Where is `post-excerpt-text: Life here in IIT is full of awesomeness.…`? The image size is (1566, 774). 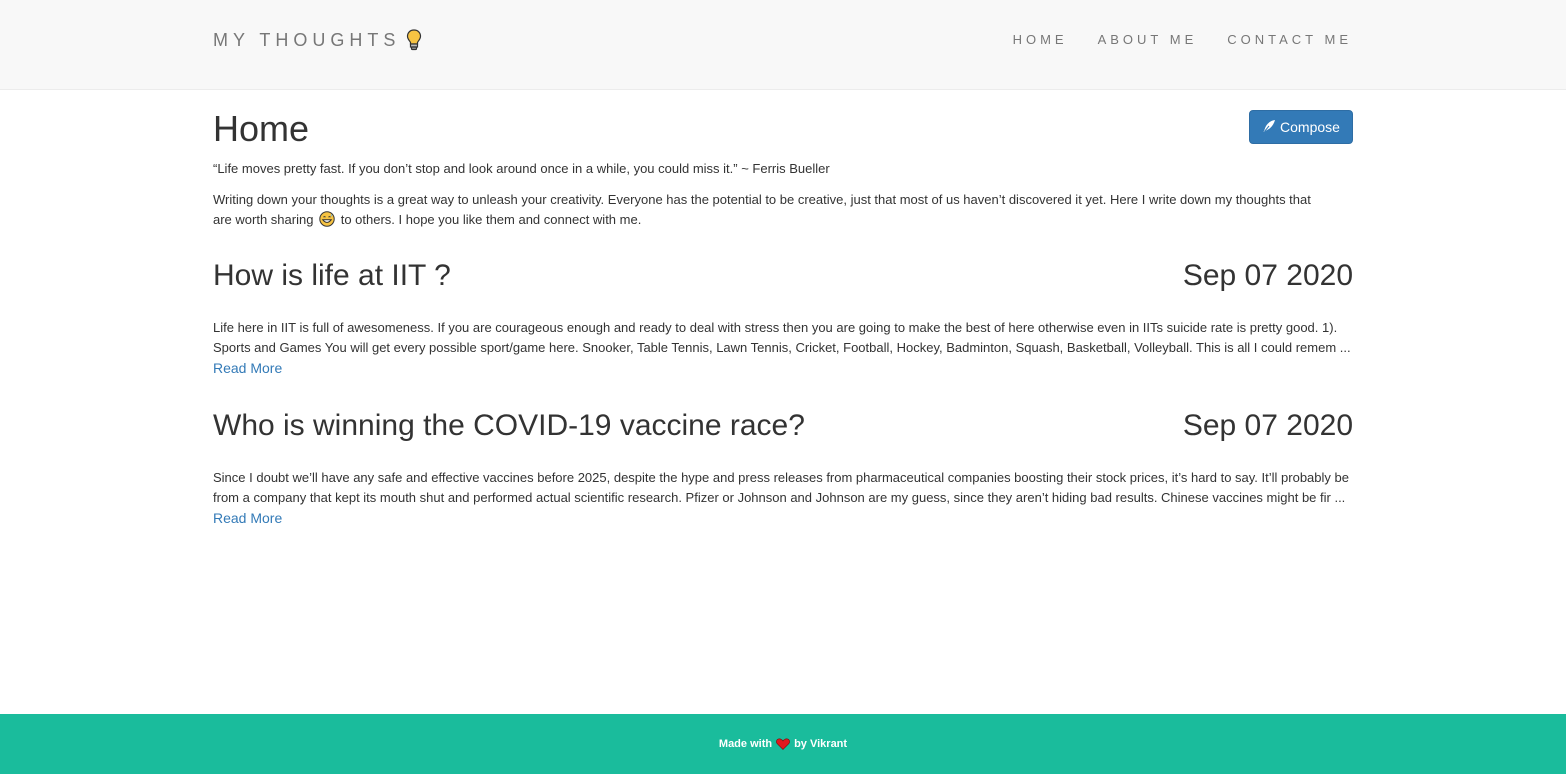 post-excerpt-text: Life here in IIT is full of awesomeness.… is located at coordinates (782, 337).